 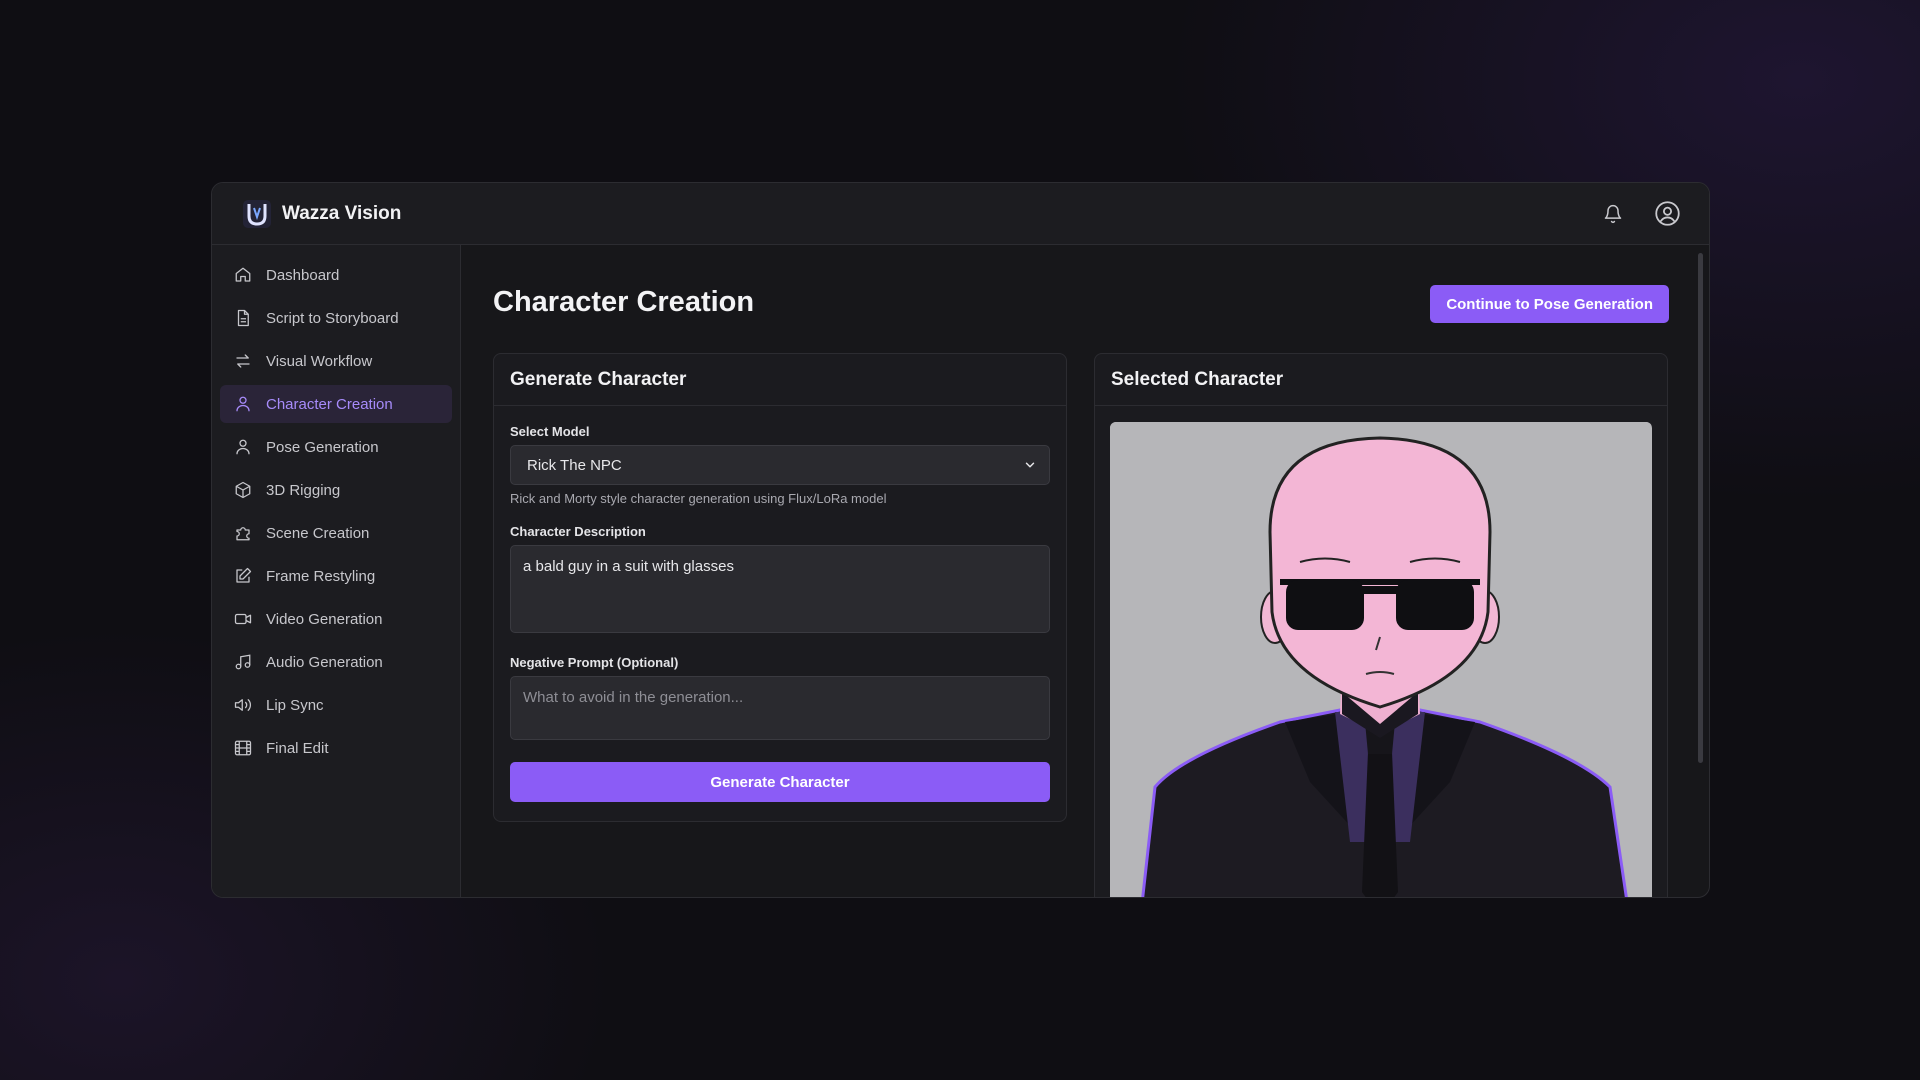 What do you see at coordinates (336, 748) in the screenshot?
I see `sidebar-item-final-edit: Final Edit` at bounding box center [336, 748].